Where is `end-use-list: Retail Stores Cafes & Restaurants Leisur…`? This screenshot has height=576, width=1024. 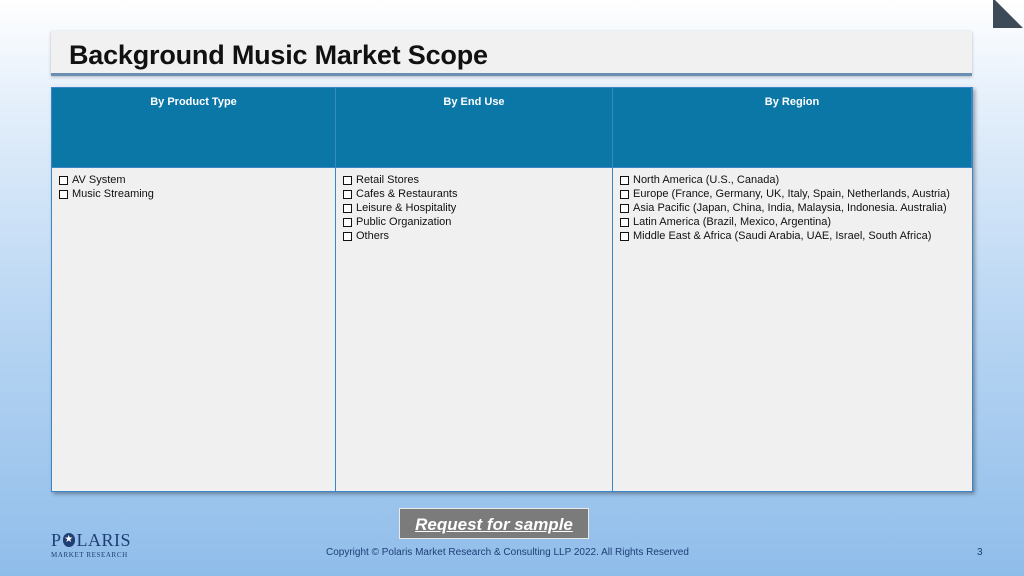
end-use-list: Retail Stores Cafes & Restaurants Leisur… is located at coordinates (474, 208).